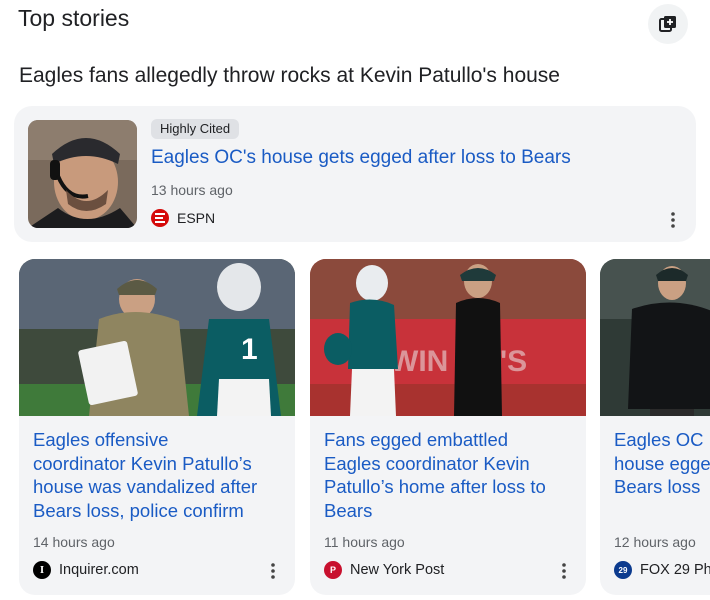  Describe the element at coordinates (74, 18) in the screenshot. I see `section-title: Top stories` at that location.